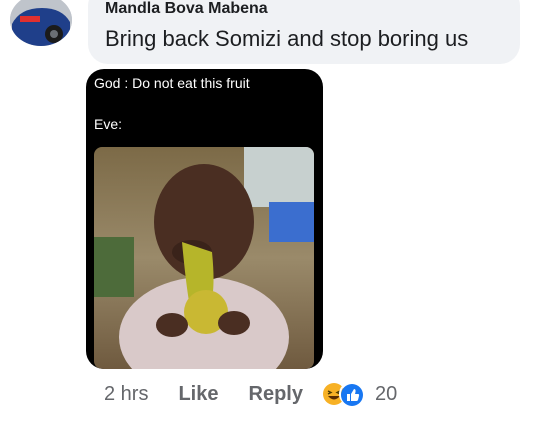 This screenshot has width=540, height=425. Describe the element at coordinates (350, 394) in the screenshot. I see `like-reaction-icon` at that location.